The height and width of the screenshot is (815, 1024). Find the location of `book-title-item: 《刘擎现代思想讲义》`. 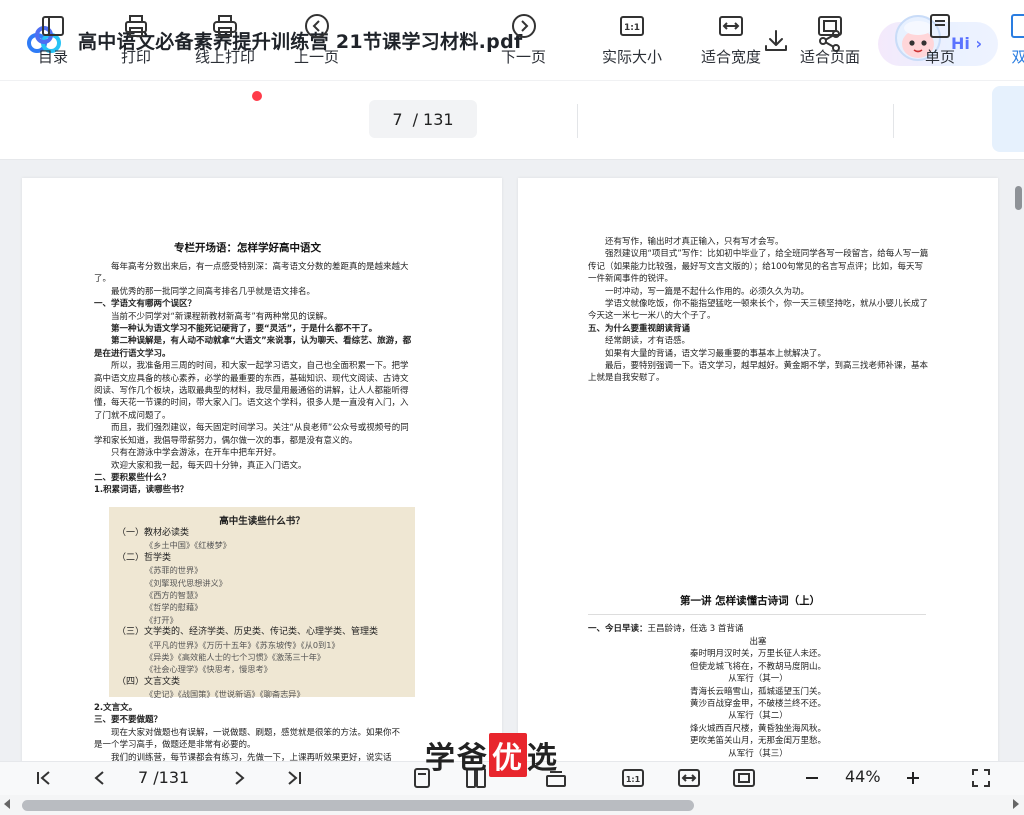

book-title-item: 《刘擎现代思想讲义》 is located at coordinates (186, 582).